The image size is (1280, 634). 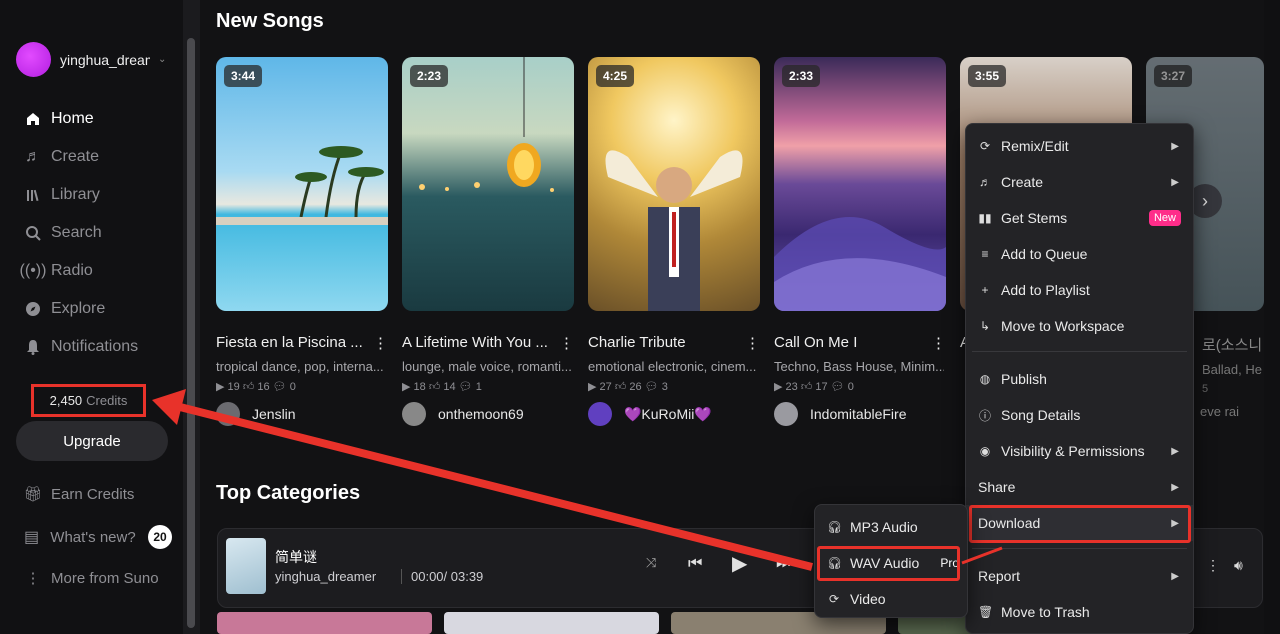 I want to click on menu-item-song-details: ⓘ Song Details, so click(x=1079, y=415).